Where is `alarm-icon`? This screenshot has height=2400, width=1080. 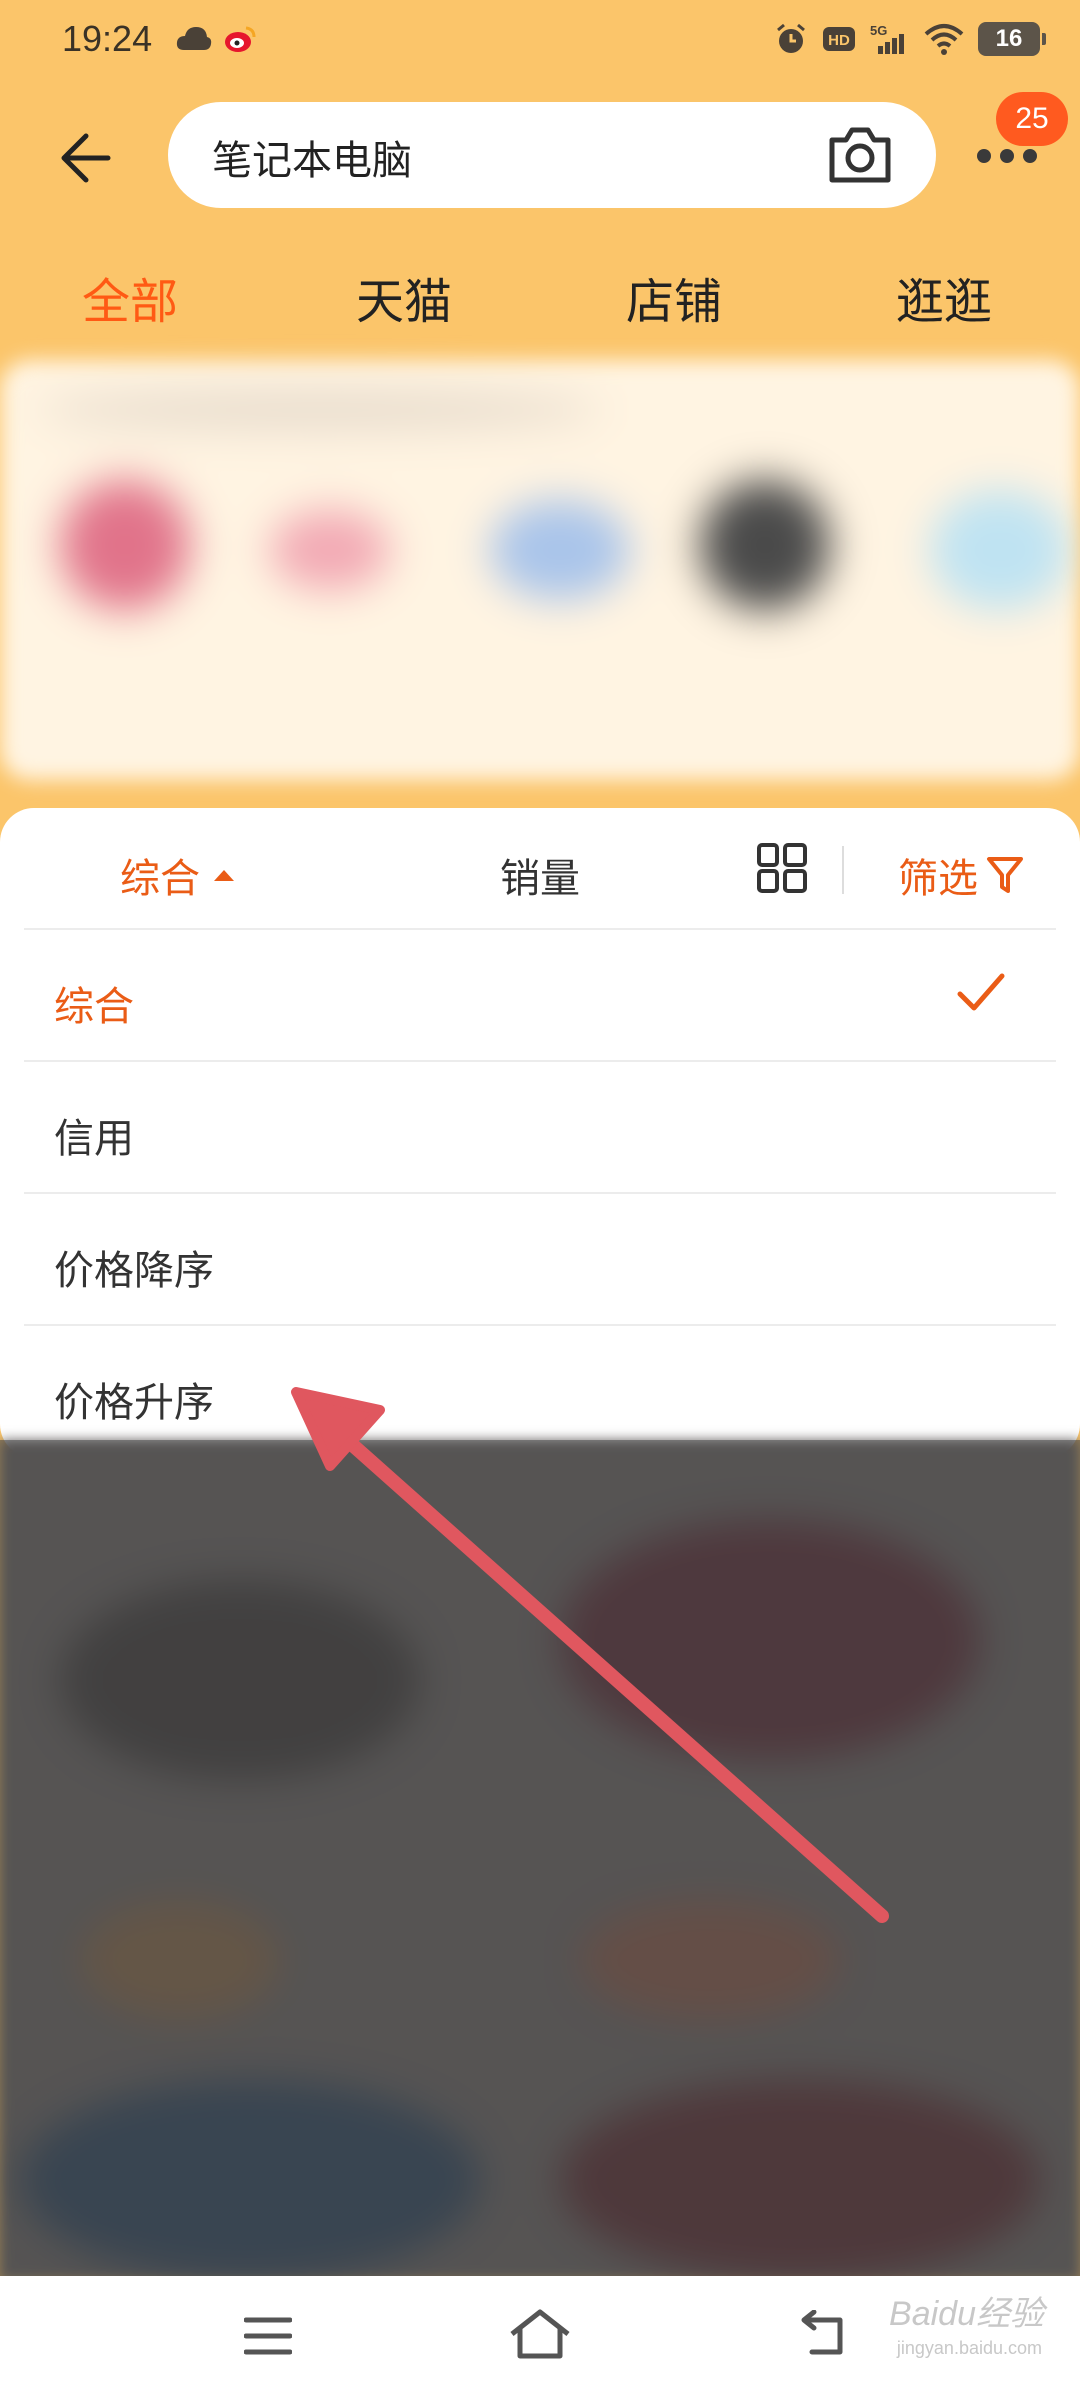
alarm-icon is located at coordinates (791, 38).